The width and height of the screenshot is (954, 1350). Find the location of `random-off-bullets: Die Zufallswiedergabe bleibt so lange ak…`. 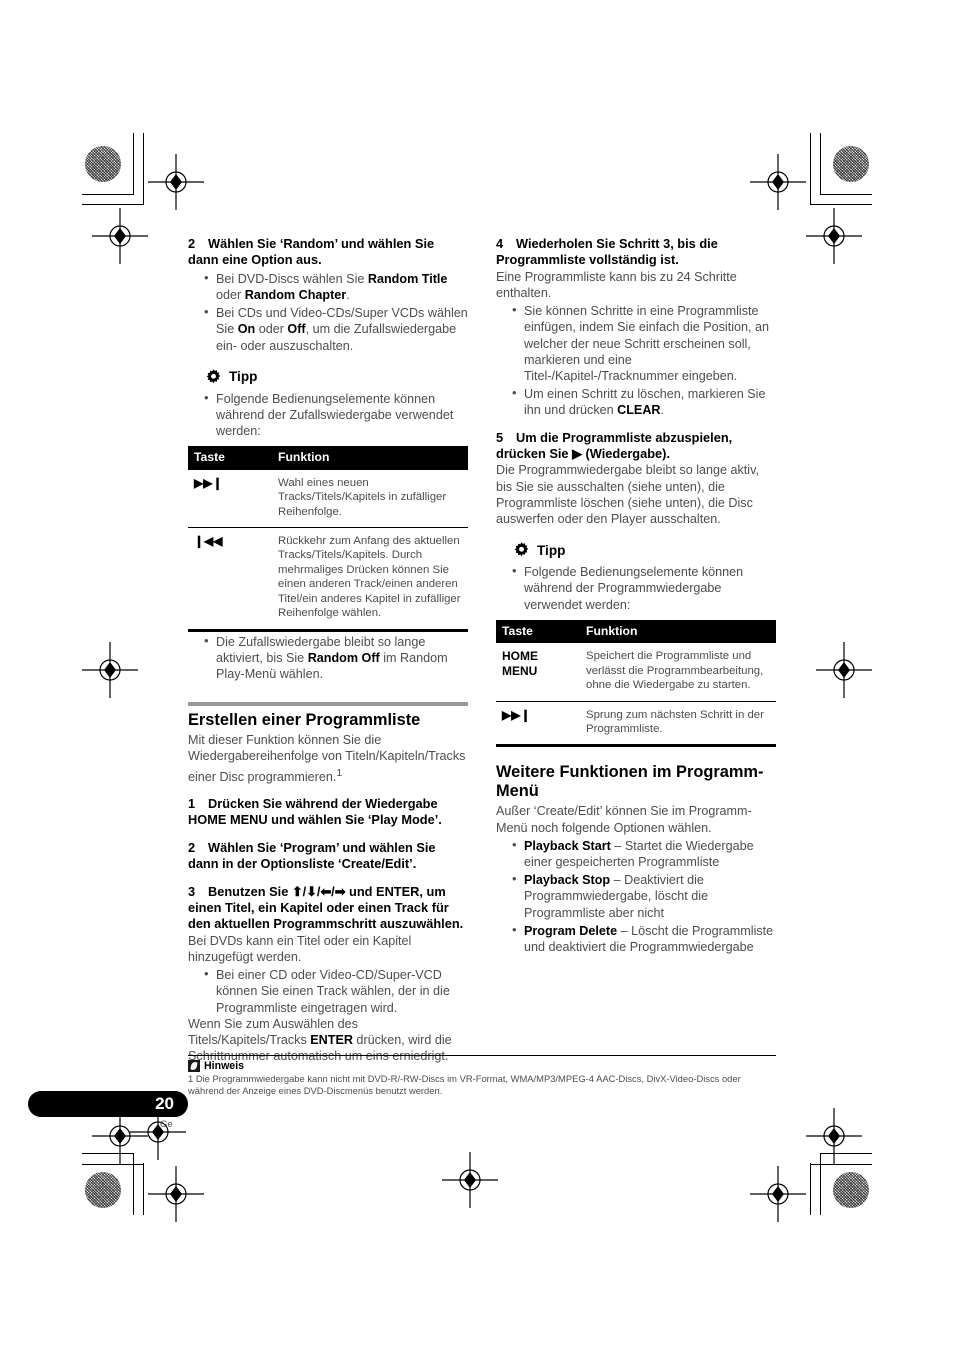

random-off-bullets: Die Zufallswiedergabe bleibt so lange ak… is located at coordinates (328, 658).